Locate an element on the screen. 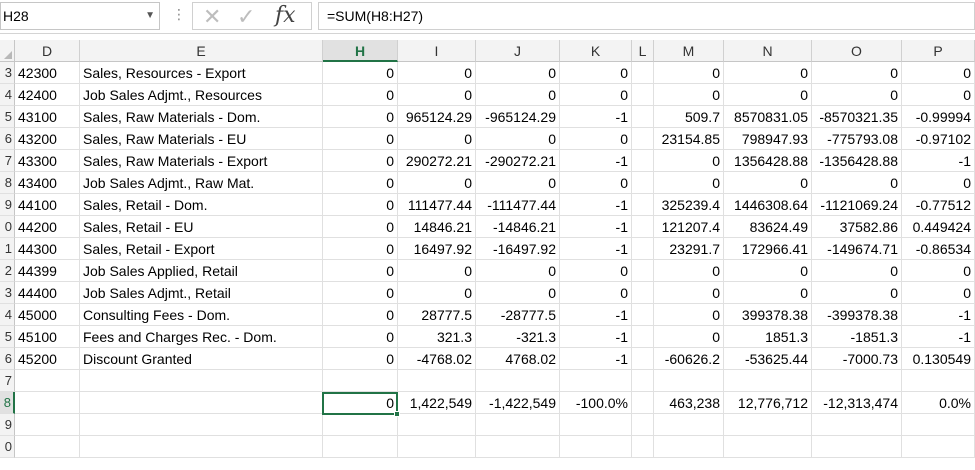 The image size is (975, 470). cell-d: 44200 is located at coordinates (47, 227).